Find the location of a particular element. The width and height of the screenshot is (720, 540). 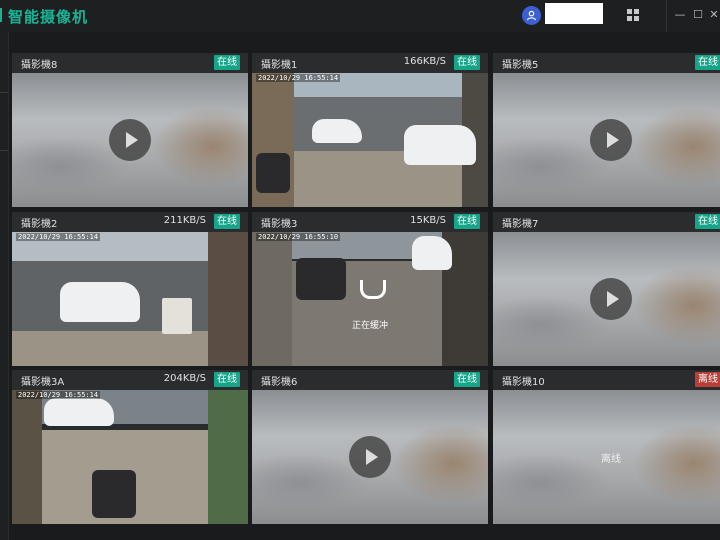

app-title: 智能摄像机 is located at coordinates (48, 17).